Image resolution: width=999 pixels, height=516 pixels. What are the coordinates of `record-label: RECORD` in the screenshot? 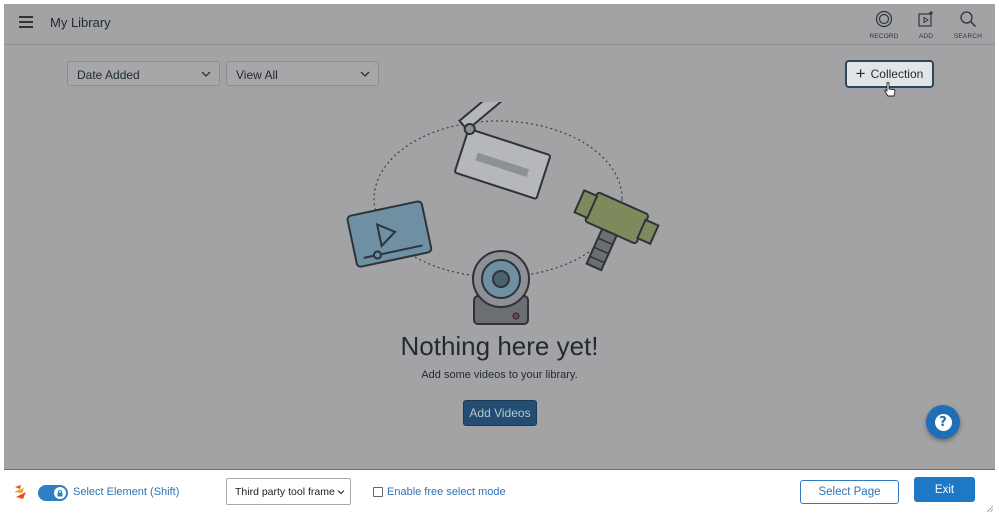 It's located at (884, 36).